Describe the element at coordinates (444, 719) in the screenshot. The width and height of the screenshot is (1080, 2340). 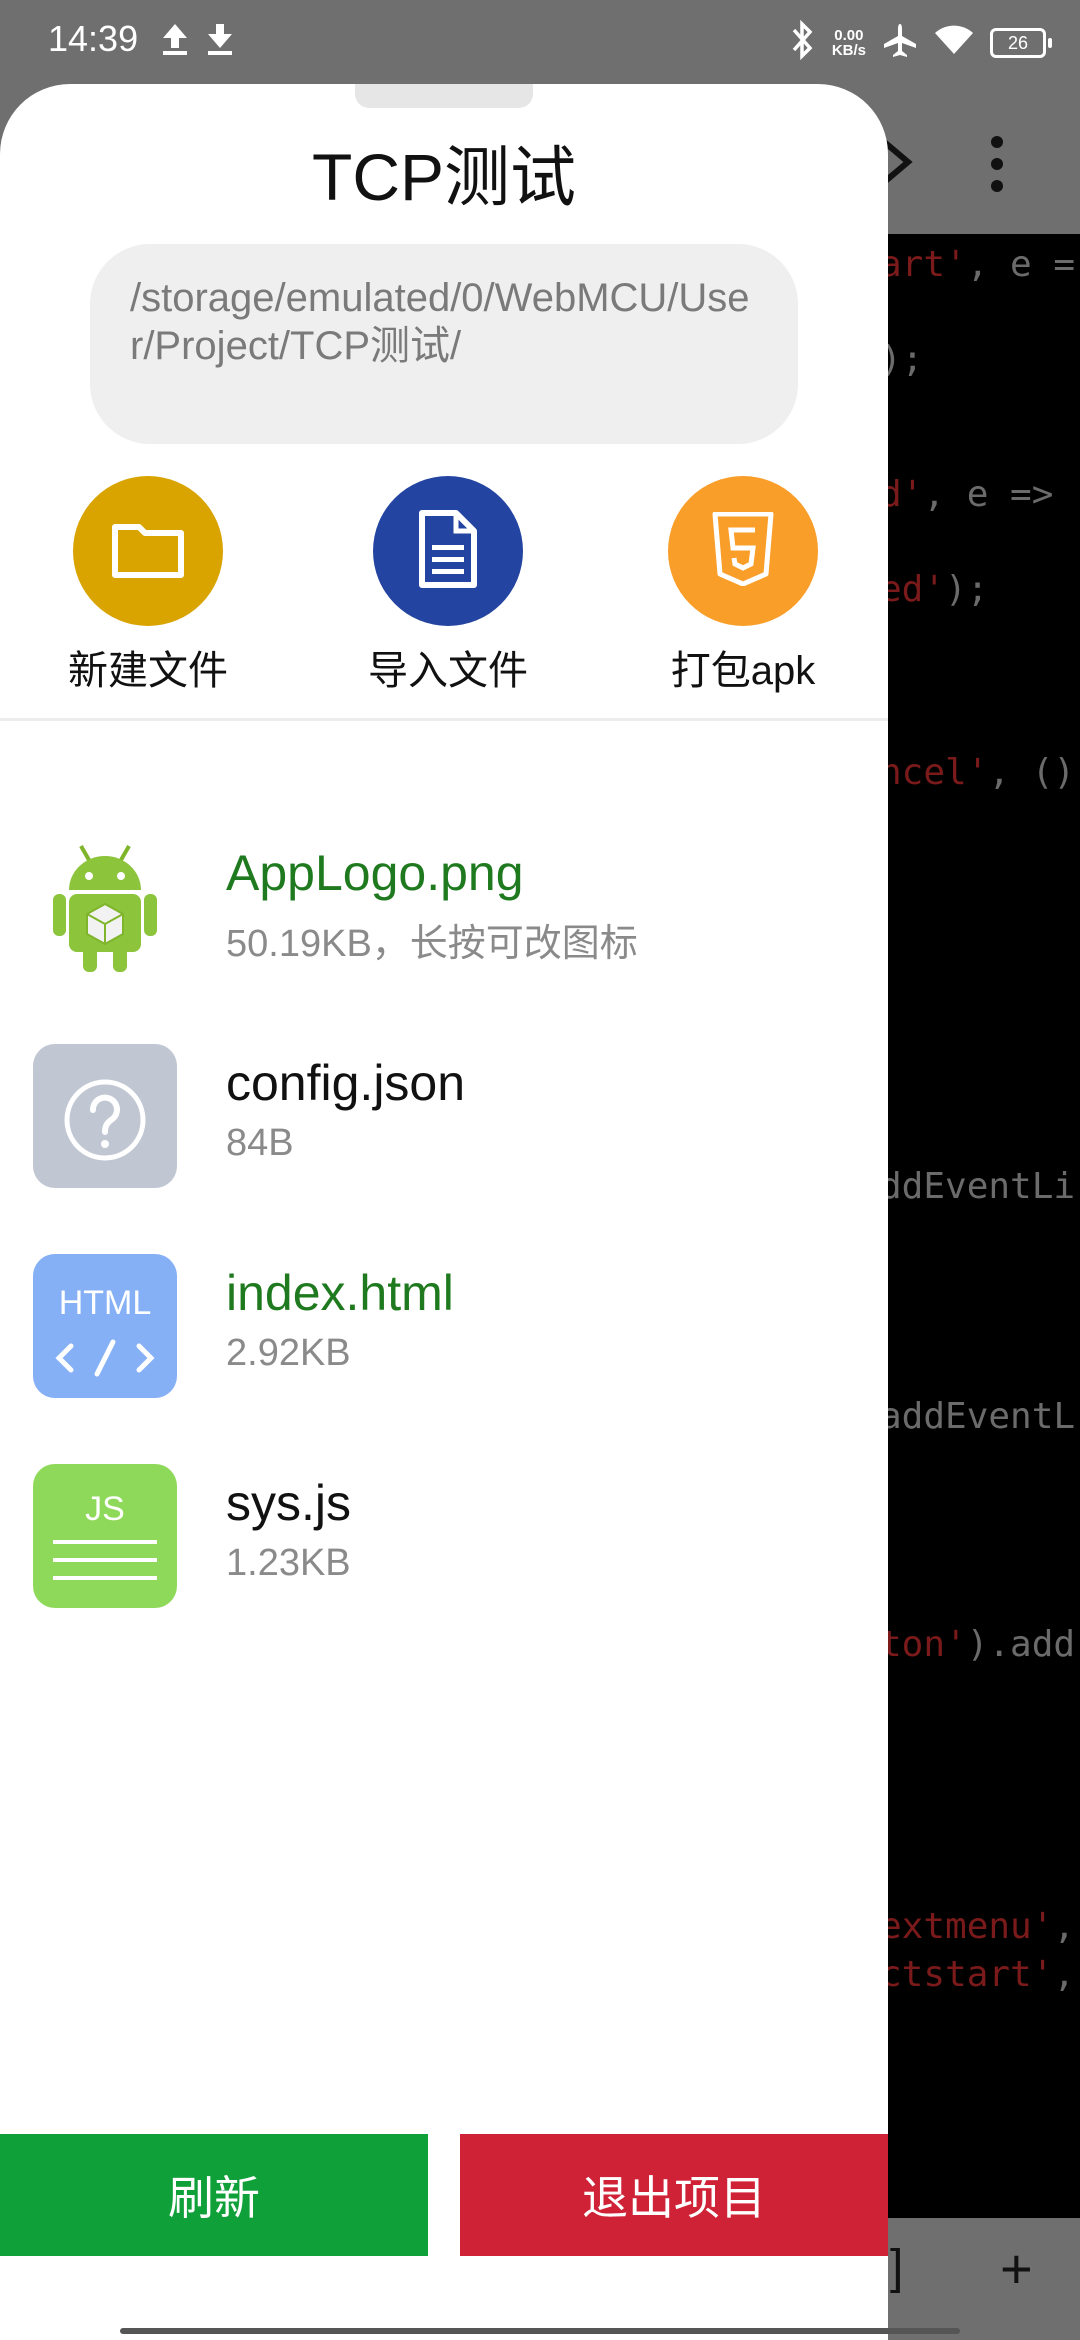
I see `divider` at that location.